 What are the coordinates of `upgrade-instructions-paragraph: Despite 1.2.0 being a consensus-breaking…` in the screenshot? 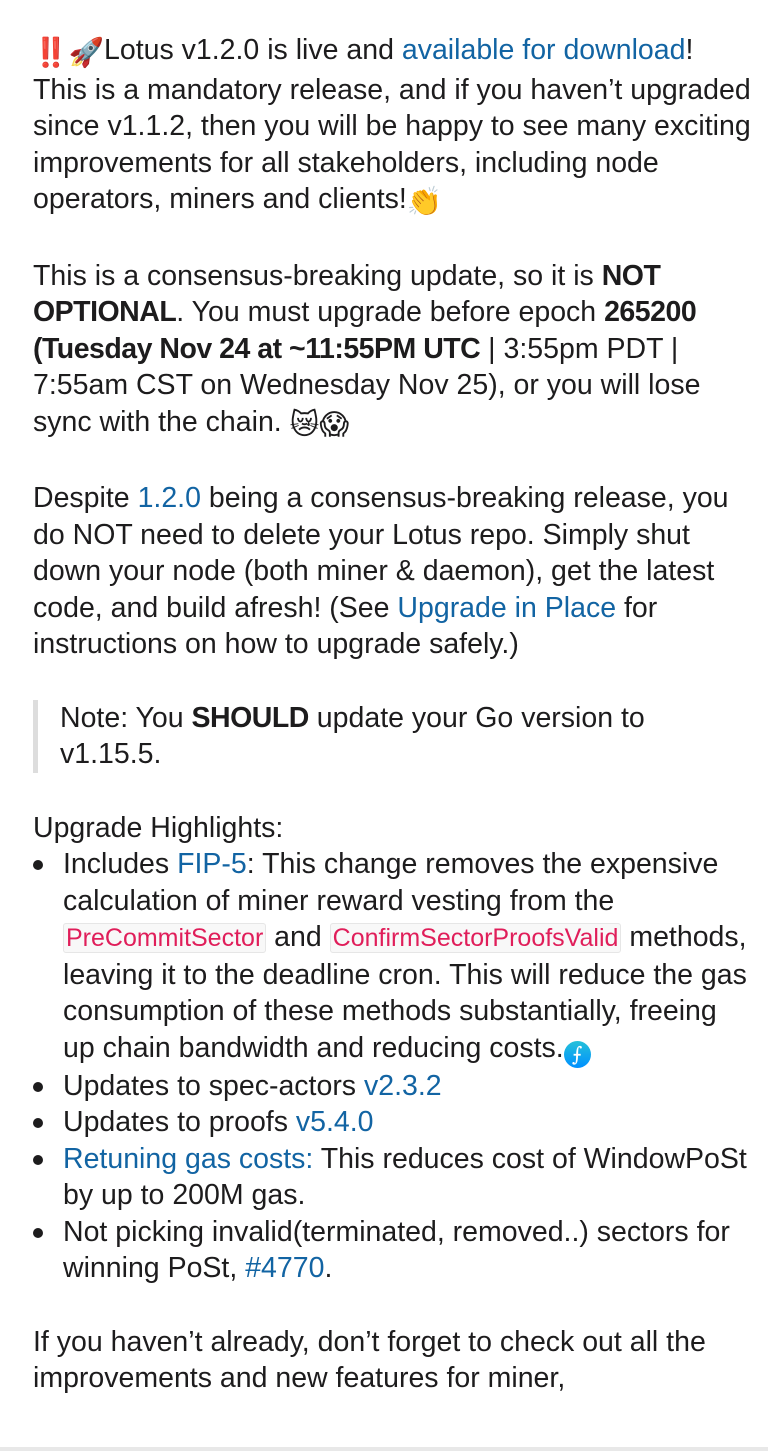 It's located at (393, 571).